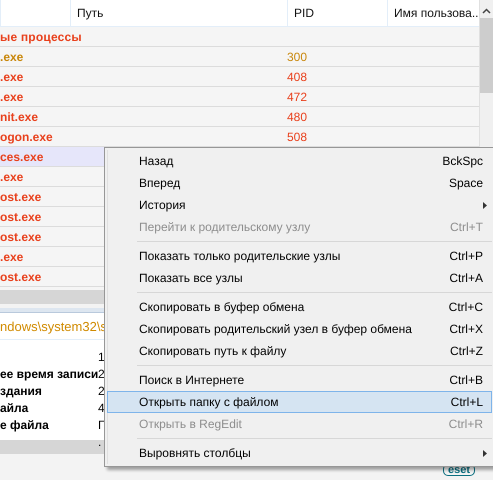  Describe the element at coordinates (299, 307) in the screenshot. I see `menu-item: Скопировать в буфер обмена Ctrl+C` at that location.